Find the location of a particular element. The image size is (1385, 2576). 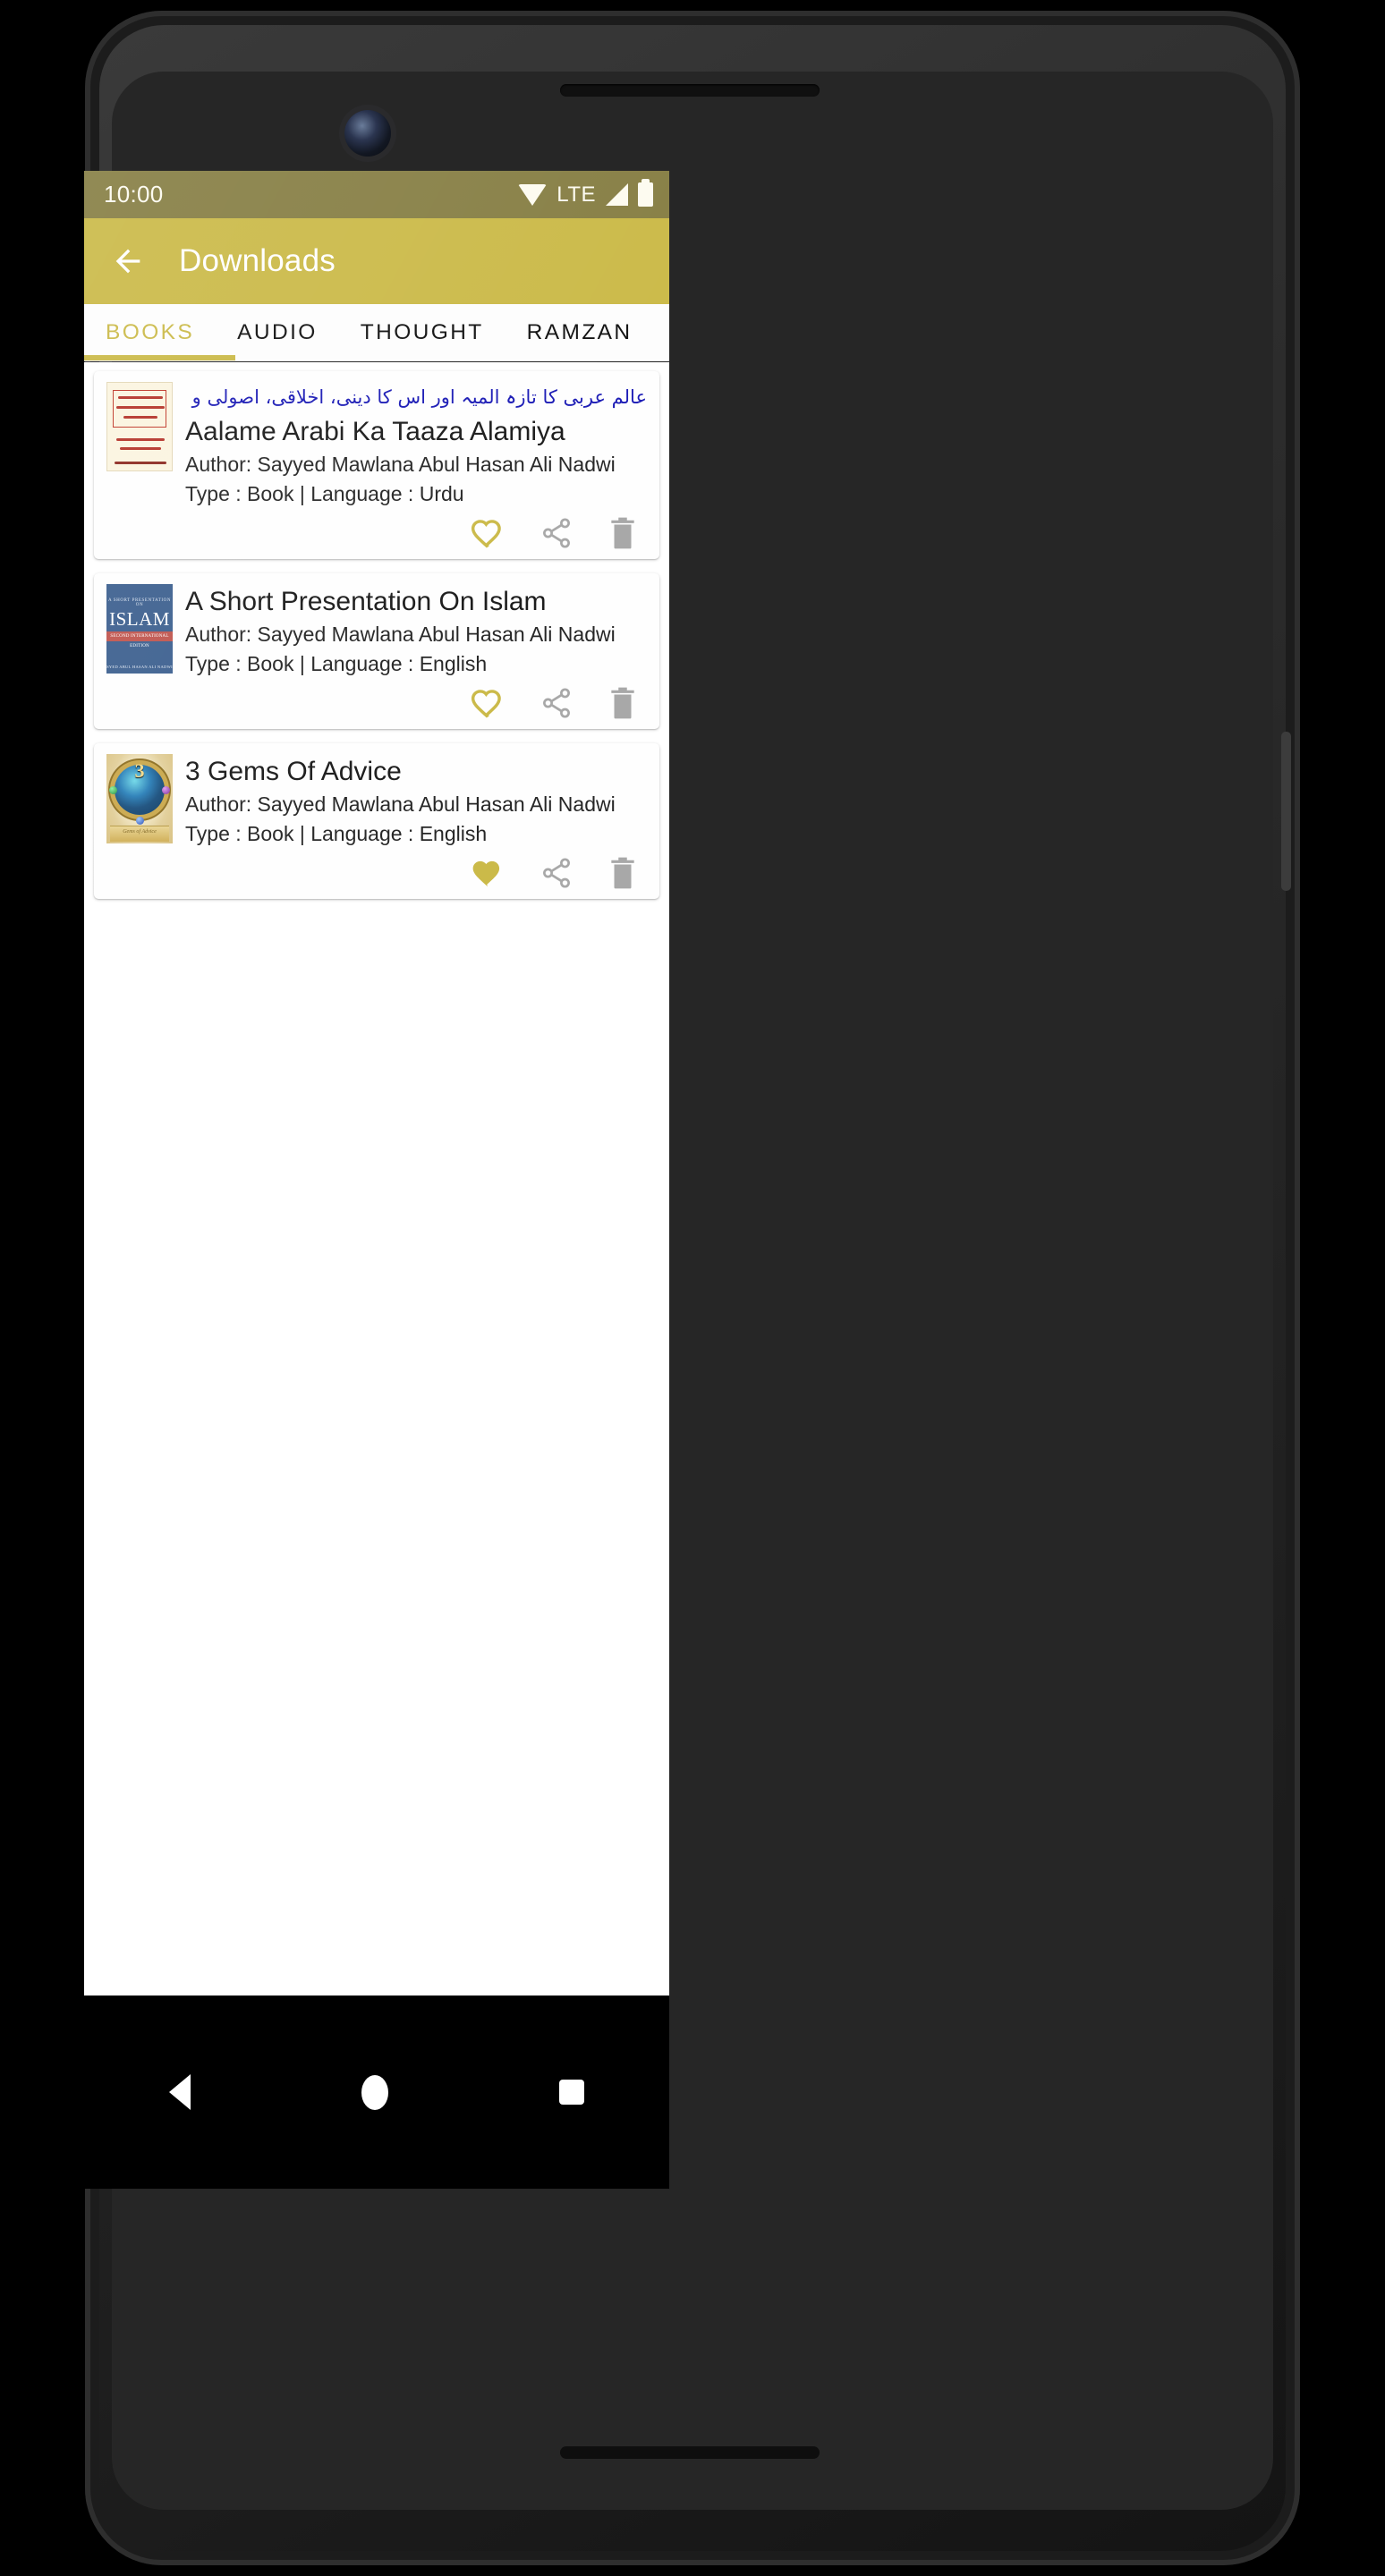

power-button is located at coordinates (1286, 811).